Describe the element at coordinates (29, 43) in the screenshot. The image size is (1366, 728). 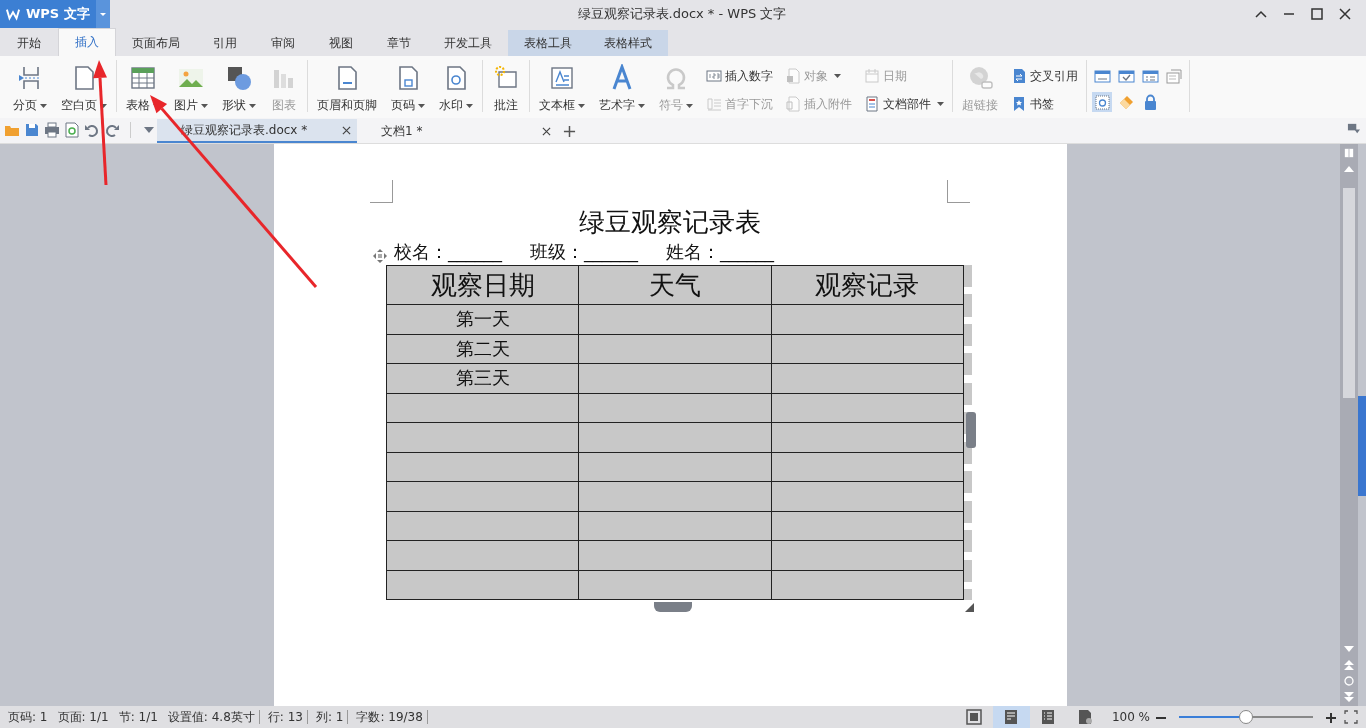
I see `ribbon-tab: 开始` at that location.